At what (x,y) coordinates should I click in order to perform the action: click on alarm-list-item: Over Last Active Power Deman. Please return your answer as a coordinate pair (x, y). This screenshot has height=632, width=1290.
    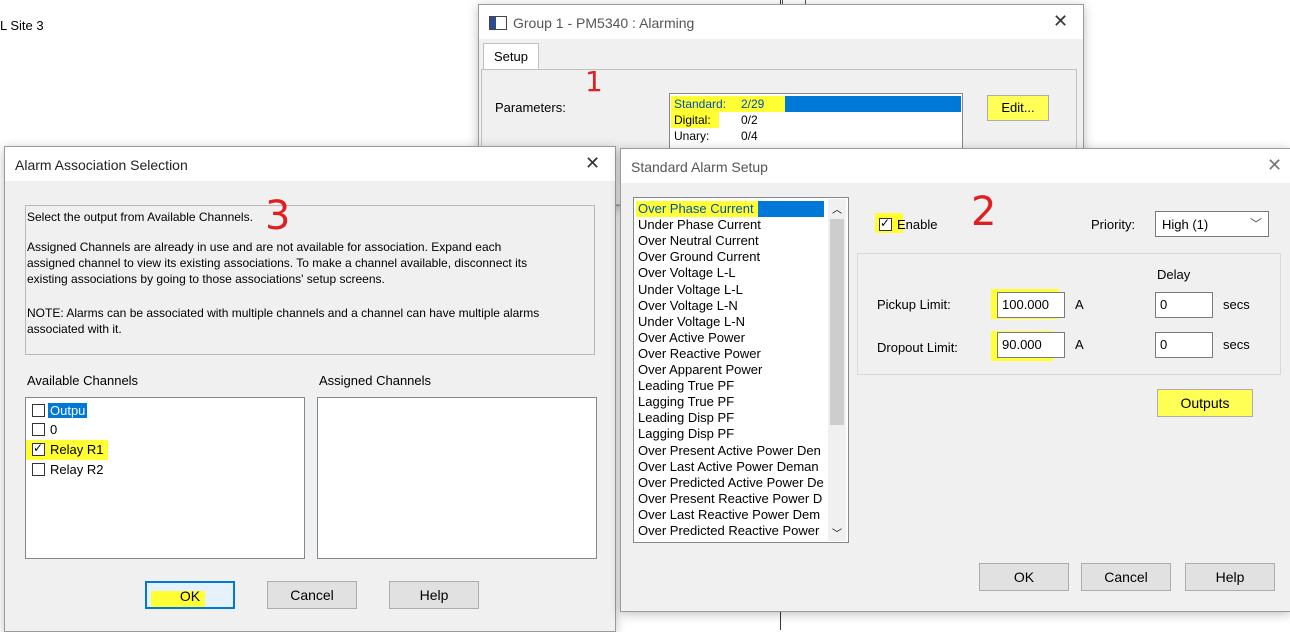
    Looking at the image, I should click on (728, 467).